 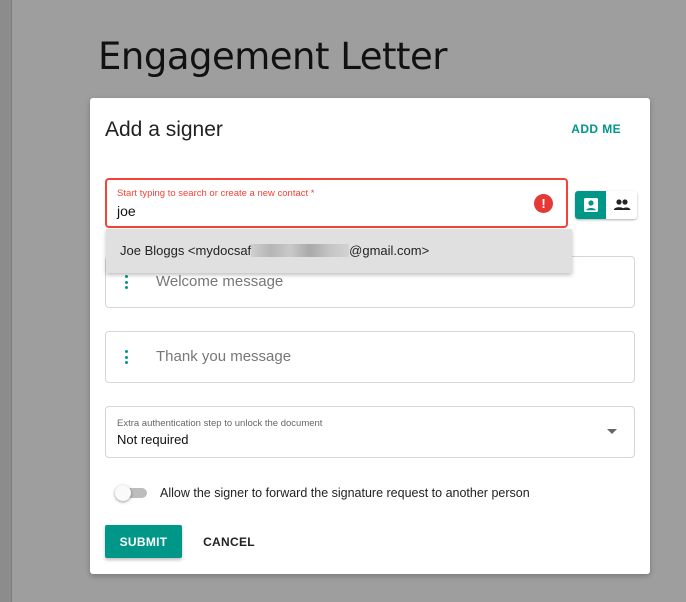 I want to click on signer-type-toggle, so click(x=606, y=205).